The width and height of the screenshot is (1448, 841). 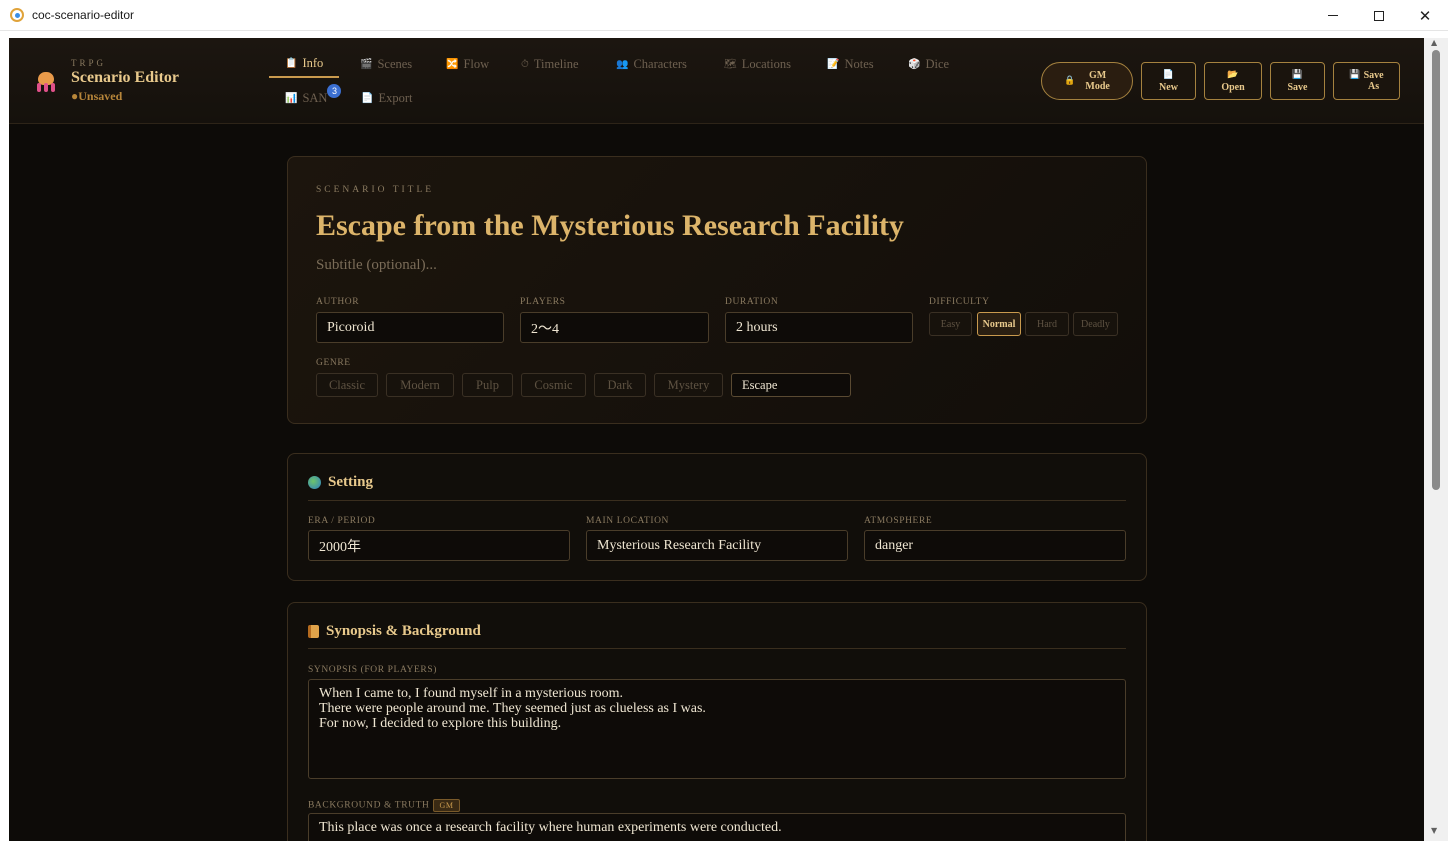 I want to click on synopsis-heading: Synopsis & Background, so click(x=394, y=631).